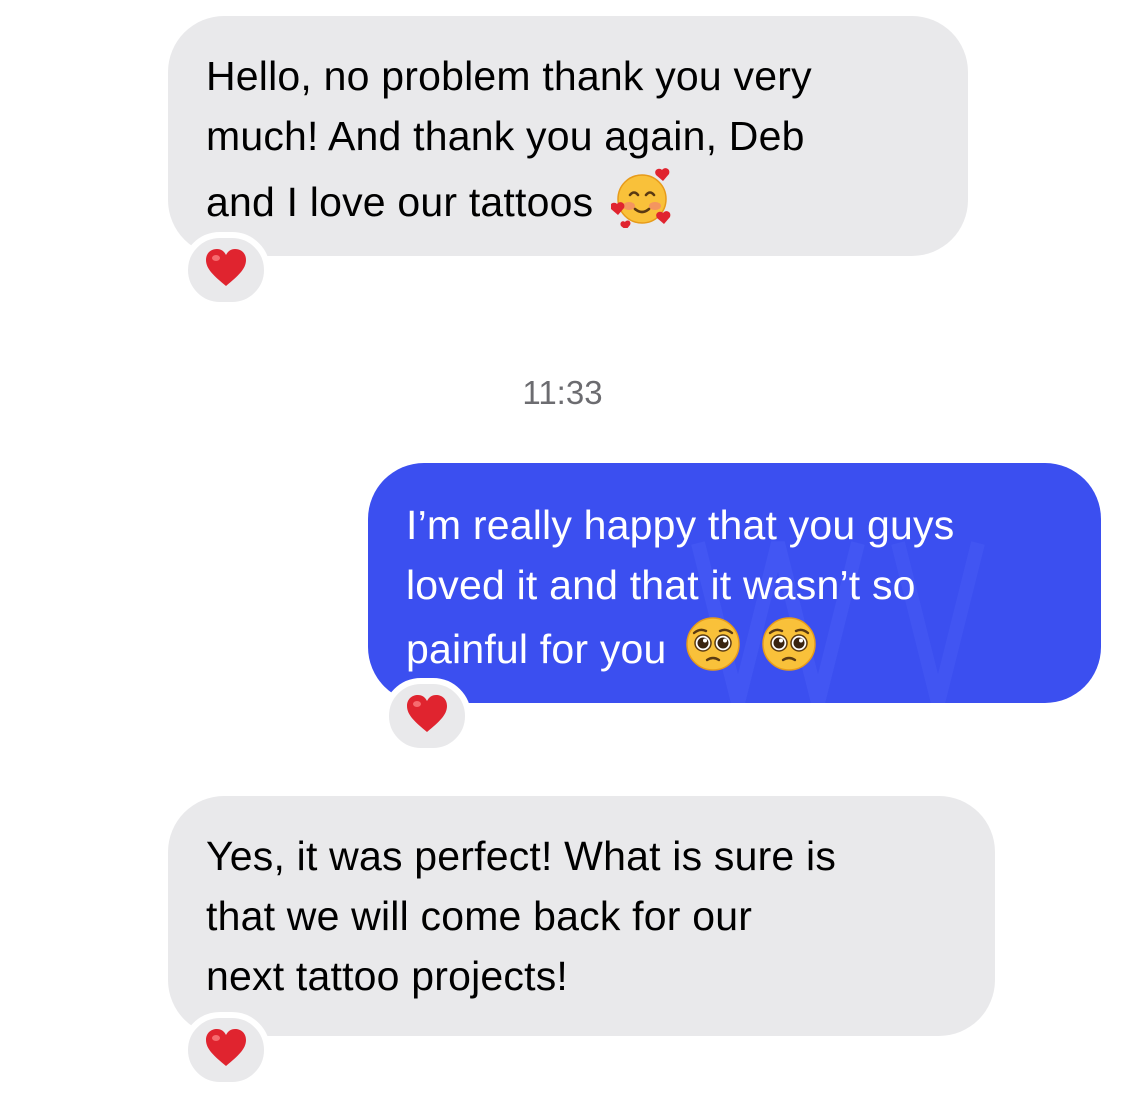 The height and width of the screenshot is (1097, 1125). I want to click on message-text-line: Yes, it was perfect! What is sure is, so click(521, 856).